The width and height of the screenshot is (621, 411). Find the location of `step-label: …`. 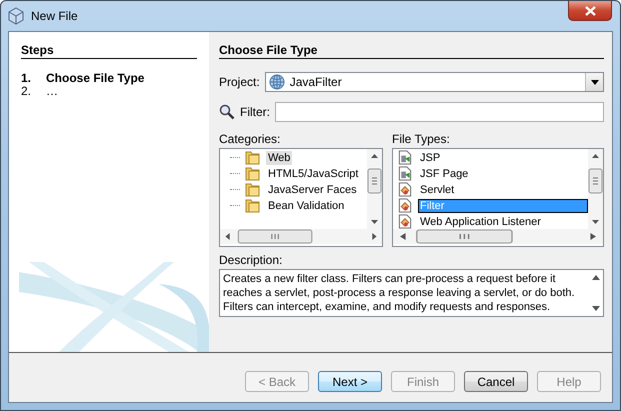

step-label: … is located at coordinates (52, 91).